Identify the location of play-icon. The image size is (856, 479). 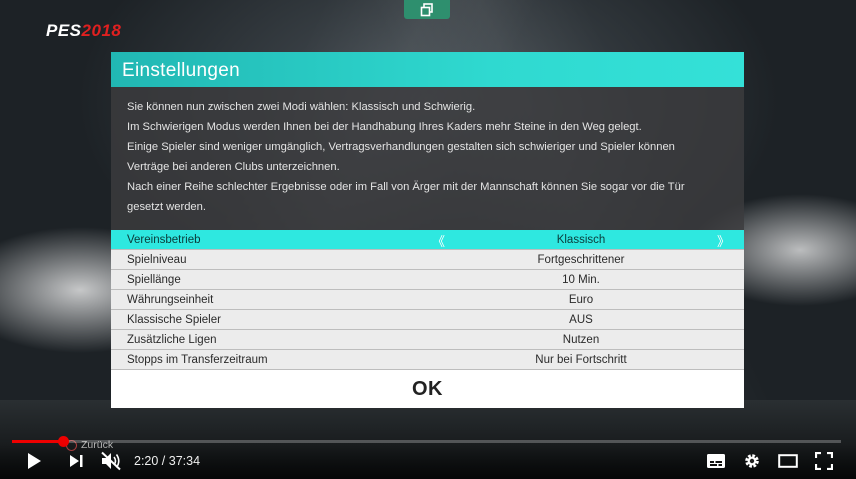
(34, 461).